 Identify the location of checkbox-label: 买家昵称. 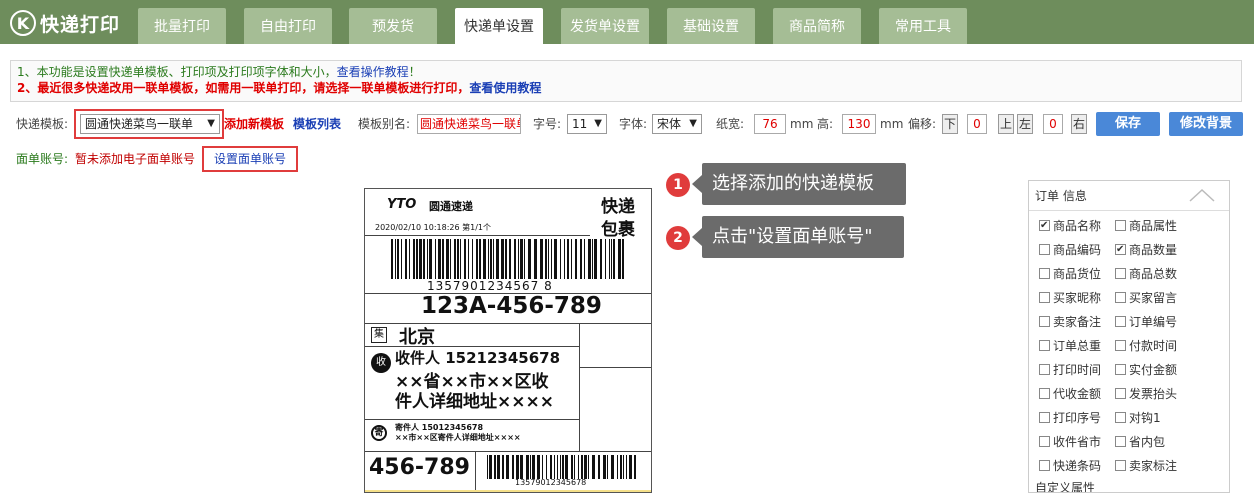
(1077, 298).